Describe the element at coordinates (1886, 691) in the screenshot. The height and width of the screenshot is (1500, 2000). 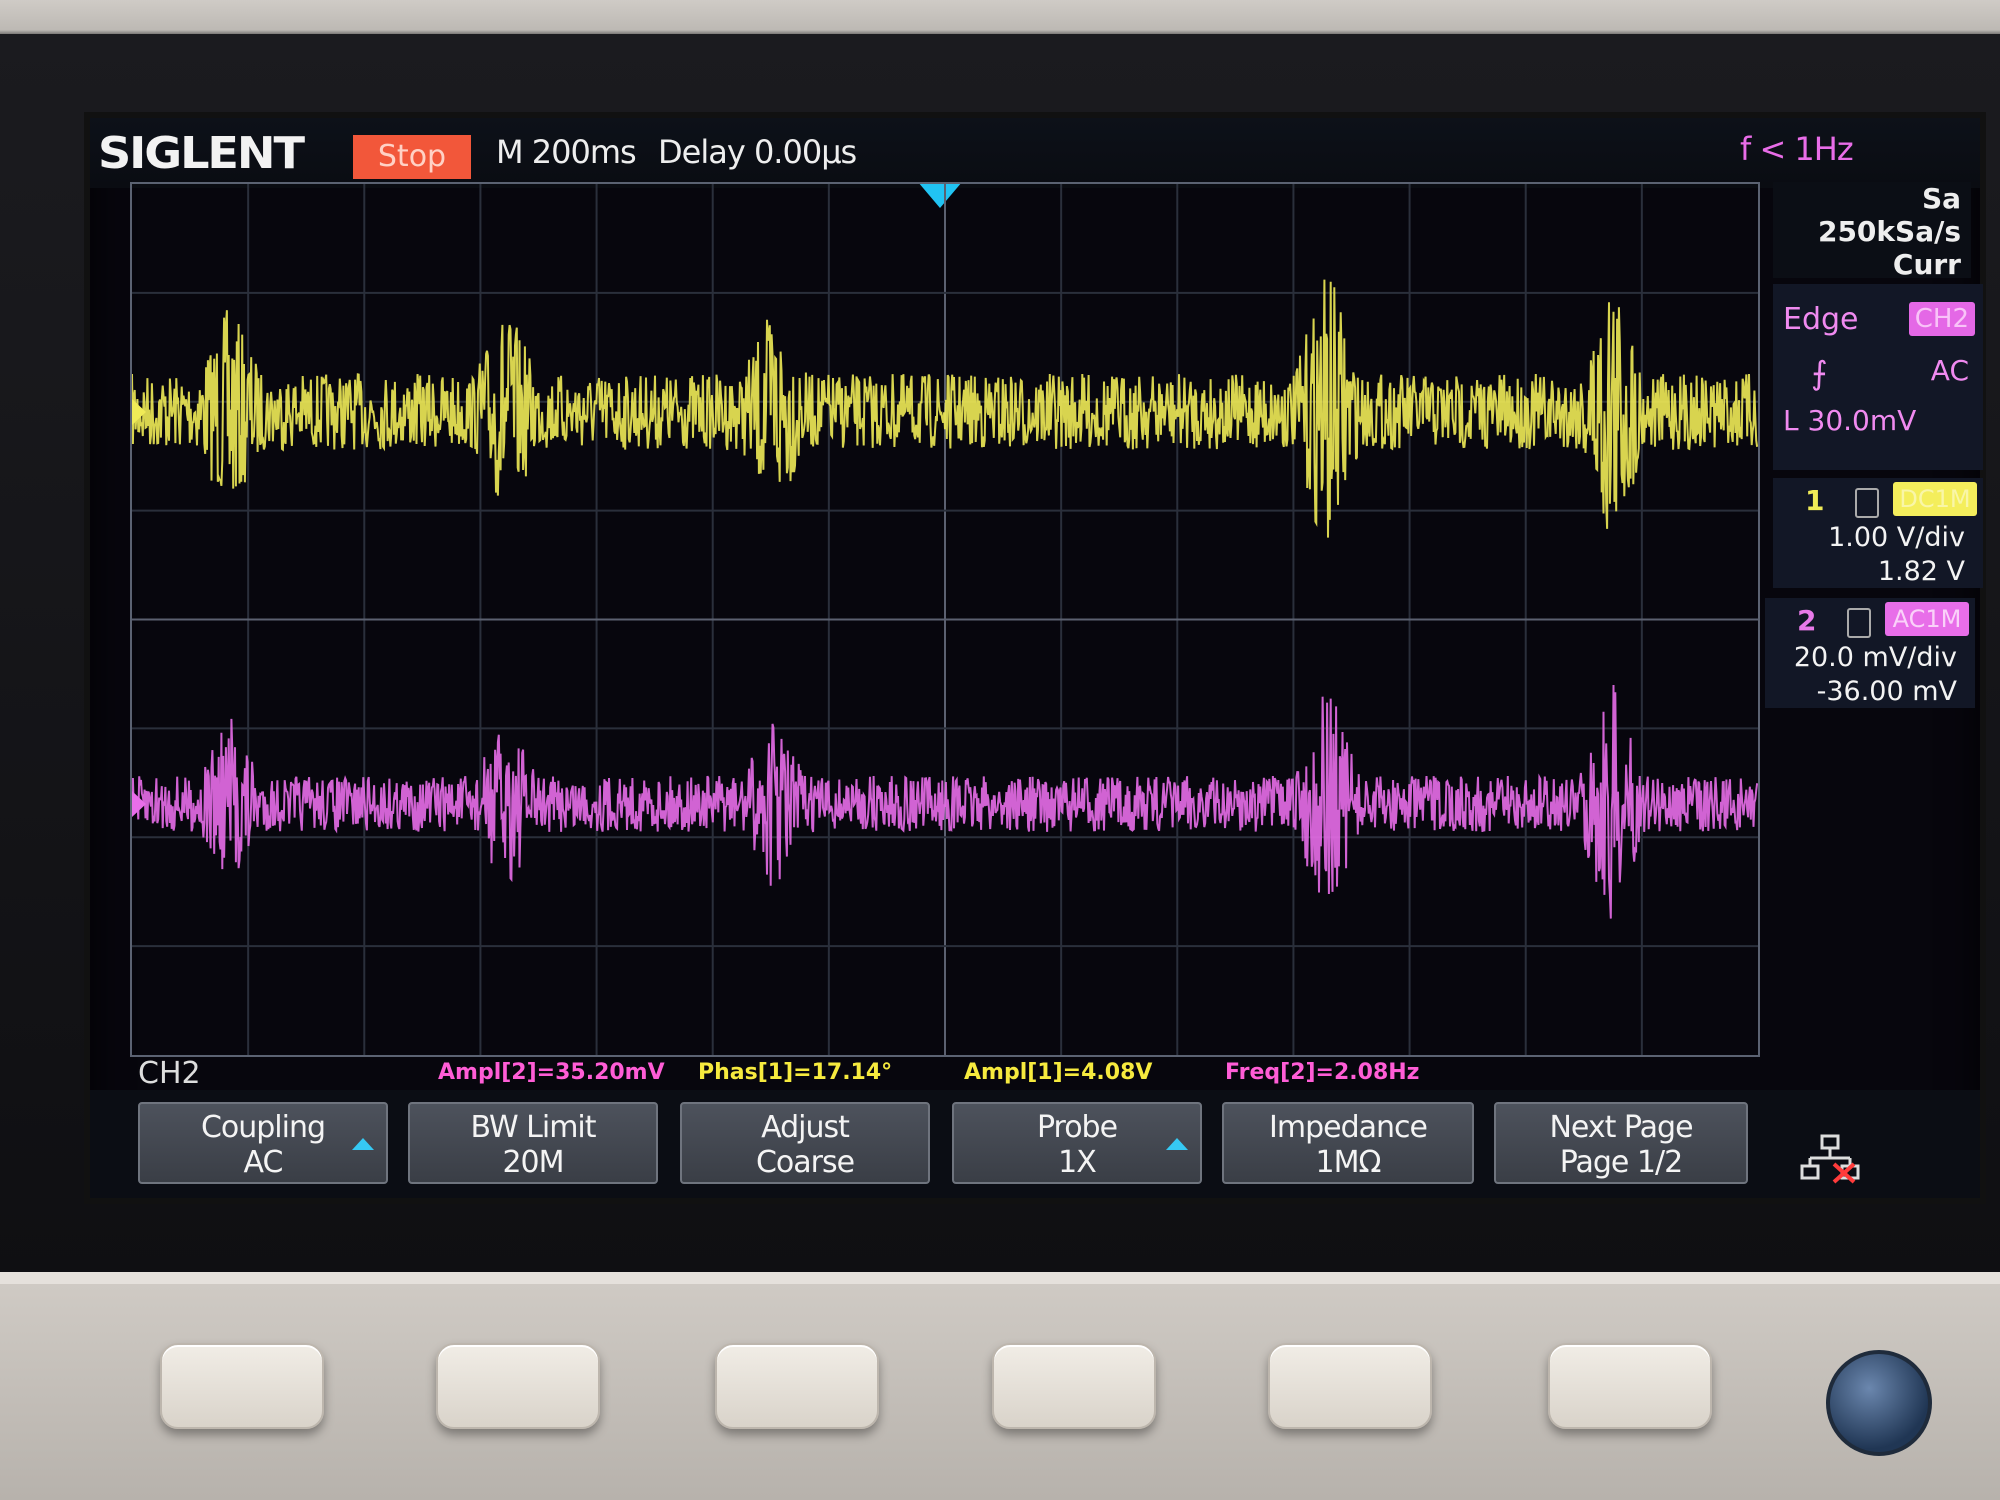
I see `channel-offset: -36.00 mV` at that location.